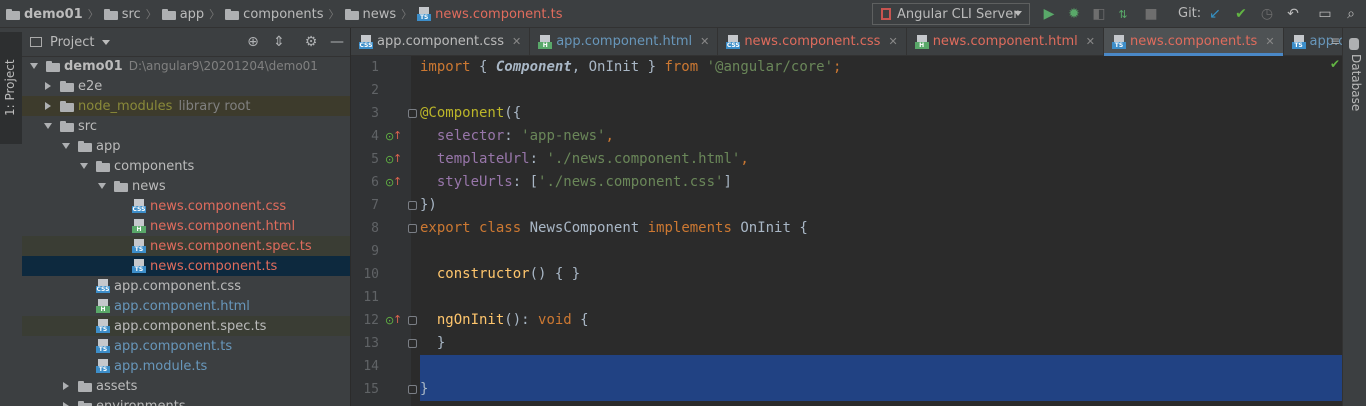  Describe the element at coordinates (1335, 64) in the screenshot. I see `inspection-ok-icon: ✔` at that location.